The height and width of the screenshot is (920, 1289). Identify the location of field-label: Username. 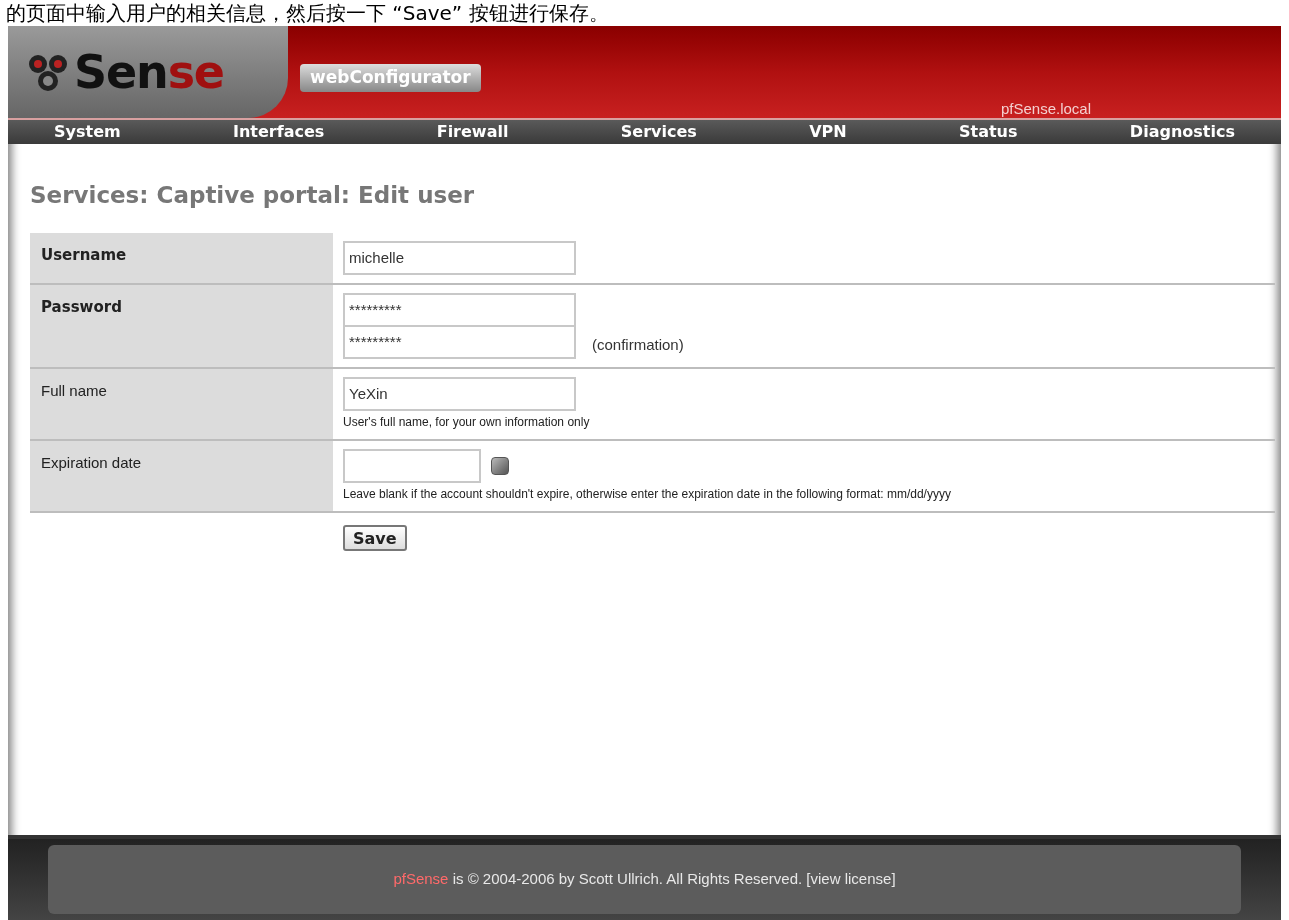
(84, 254).